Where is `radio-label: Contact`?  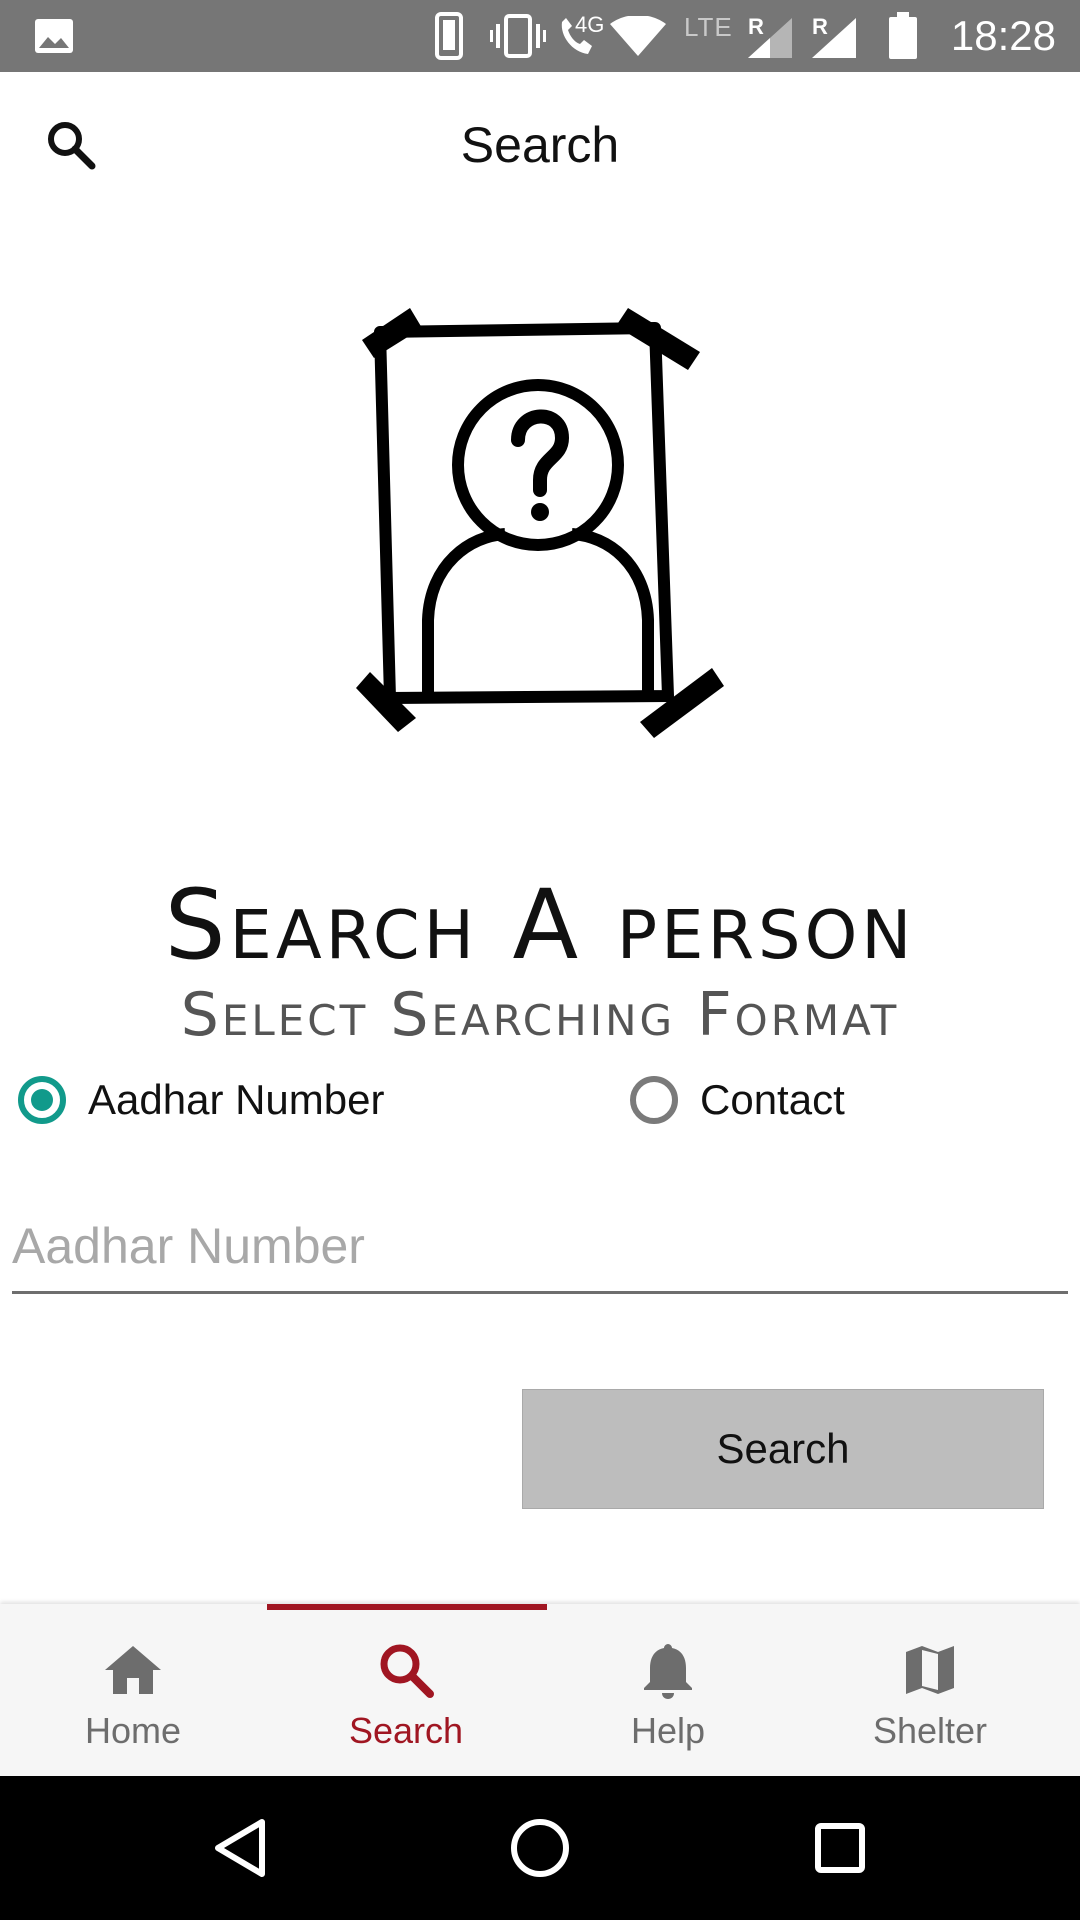 radio-label: Contact is located at coordinates (772, 1099).